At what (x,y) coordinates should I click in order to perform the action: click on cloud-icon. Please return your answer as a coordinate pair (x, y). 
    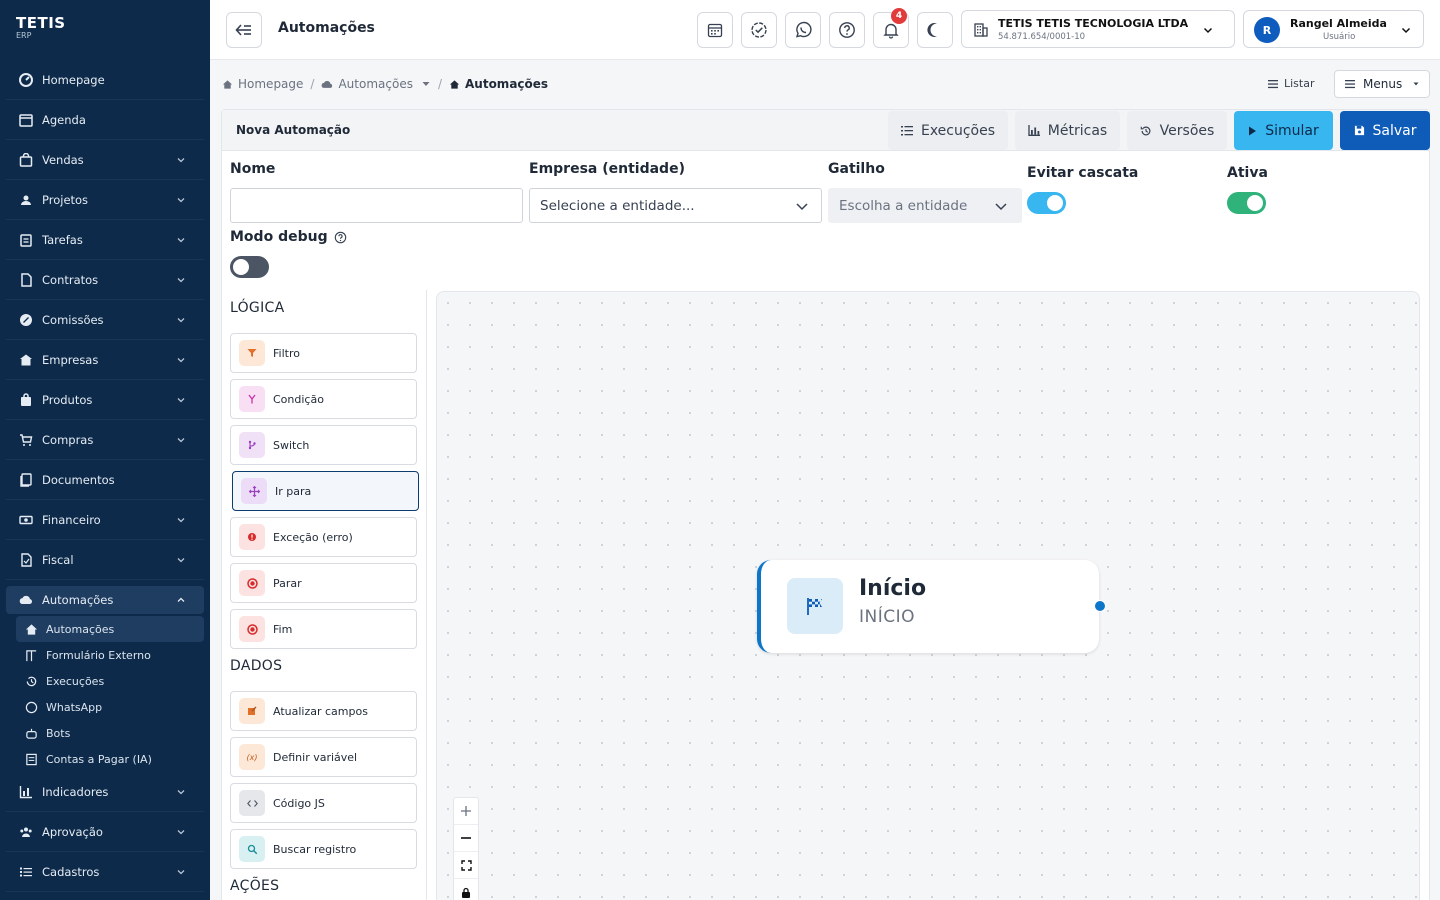
    Looking at the image, I should click on (26, 600).